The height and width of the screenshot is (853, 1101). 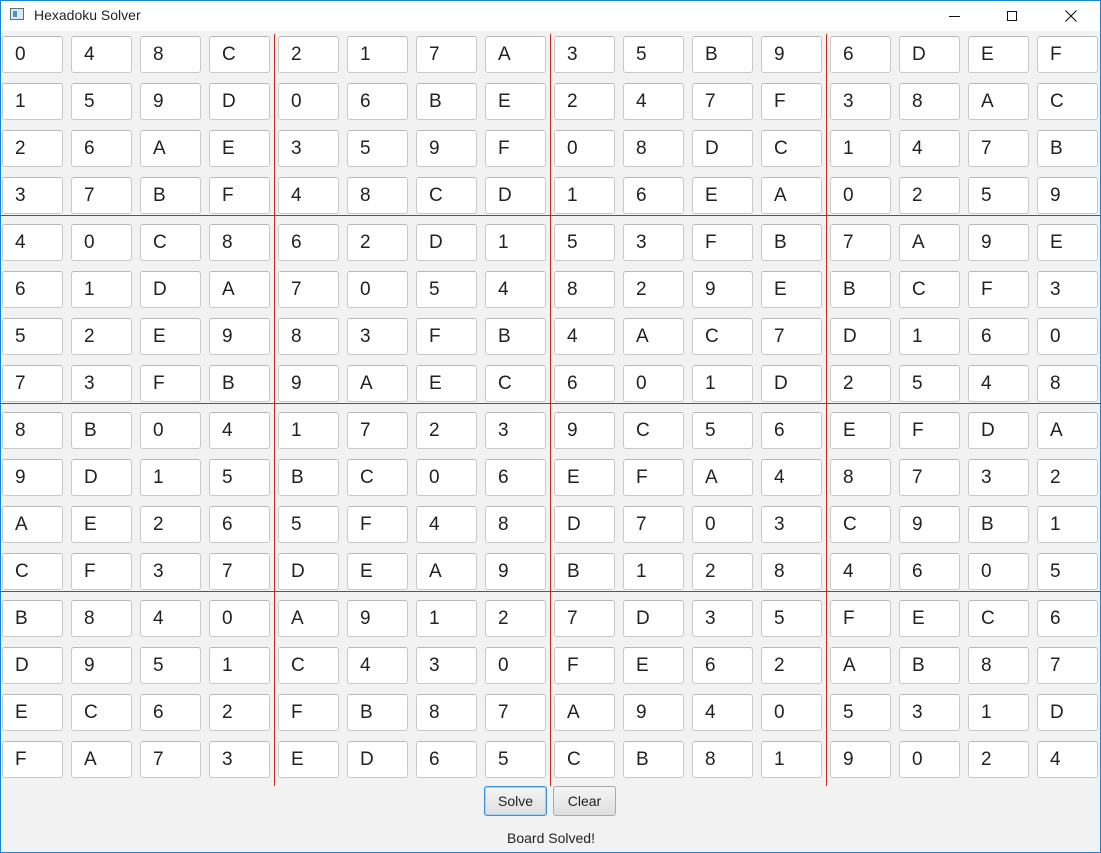 What do you see at coordinates (1012, 16) in the screenshot?
I see `maximize-button` at bounding box center [1012, 16].